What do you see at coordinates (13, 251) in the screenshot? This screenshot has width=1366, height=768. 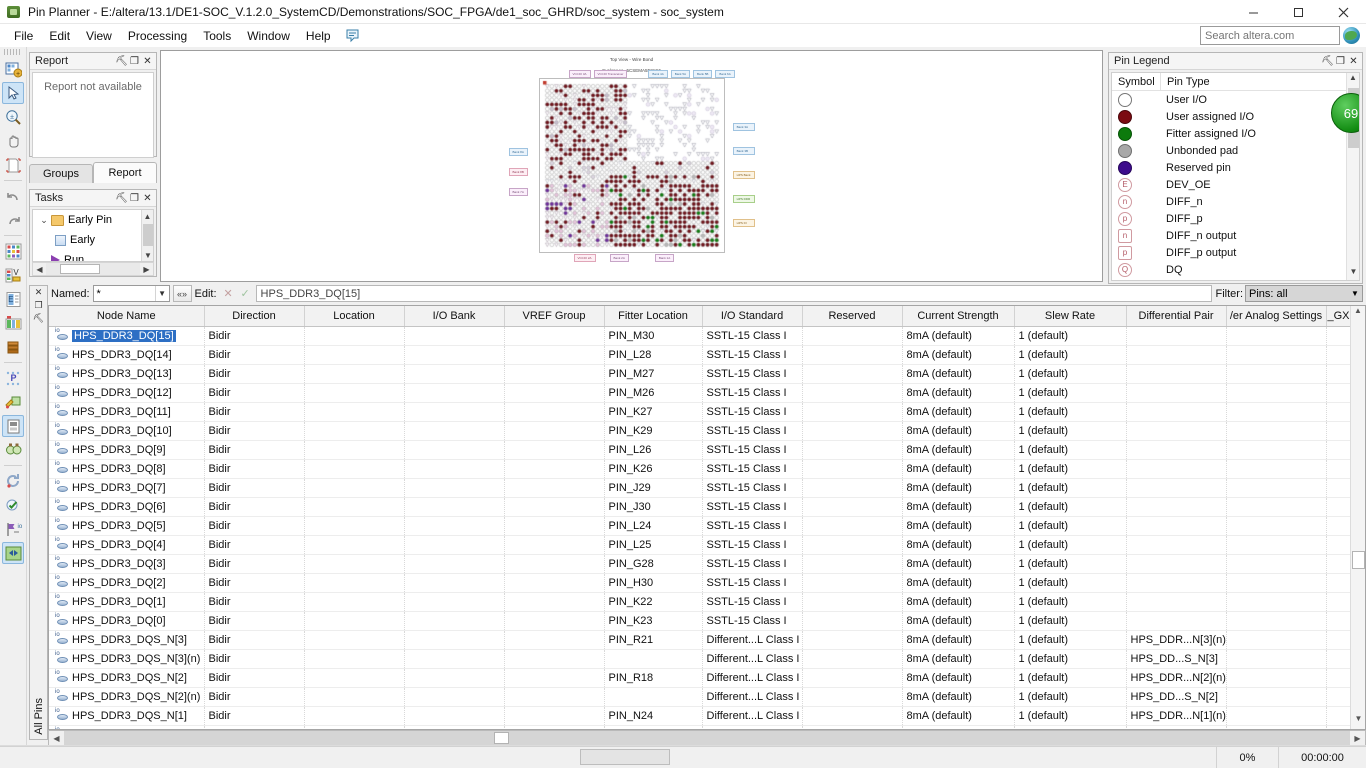 I see `pin-matrix-icon` at bounding box center [13, 251].